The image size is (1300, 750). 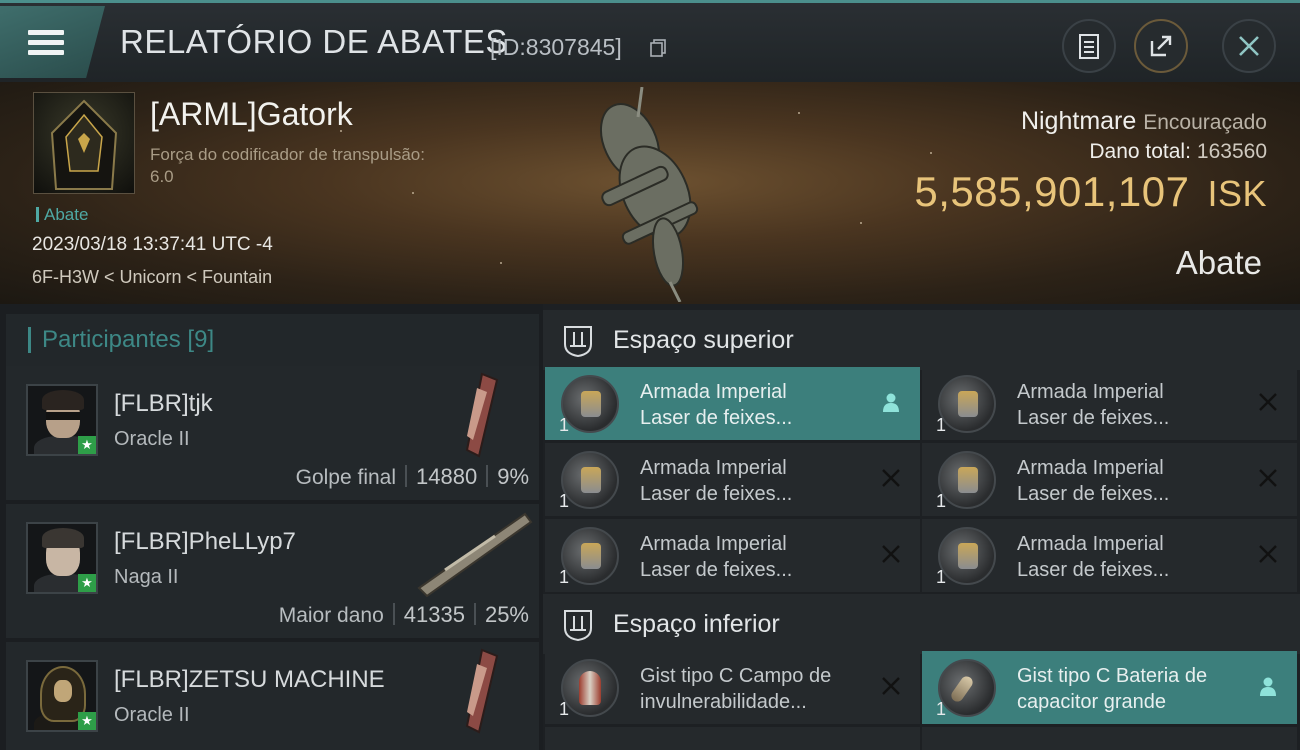 I want to click on participant-damage: 14880, so click(x=447, y=476).